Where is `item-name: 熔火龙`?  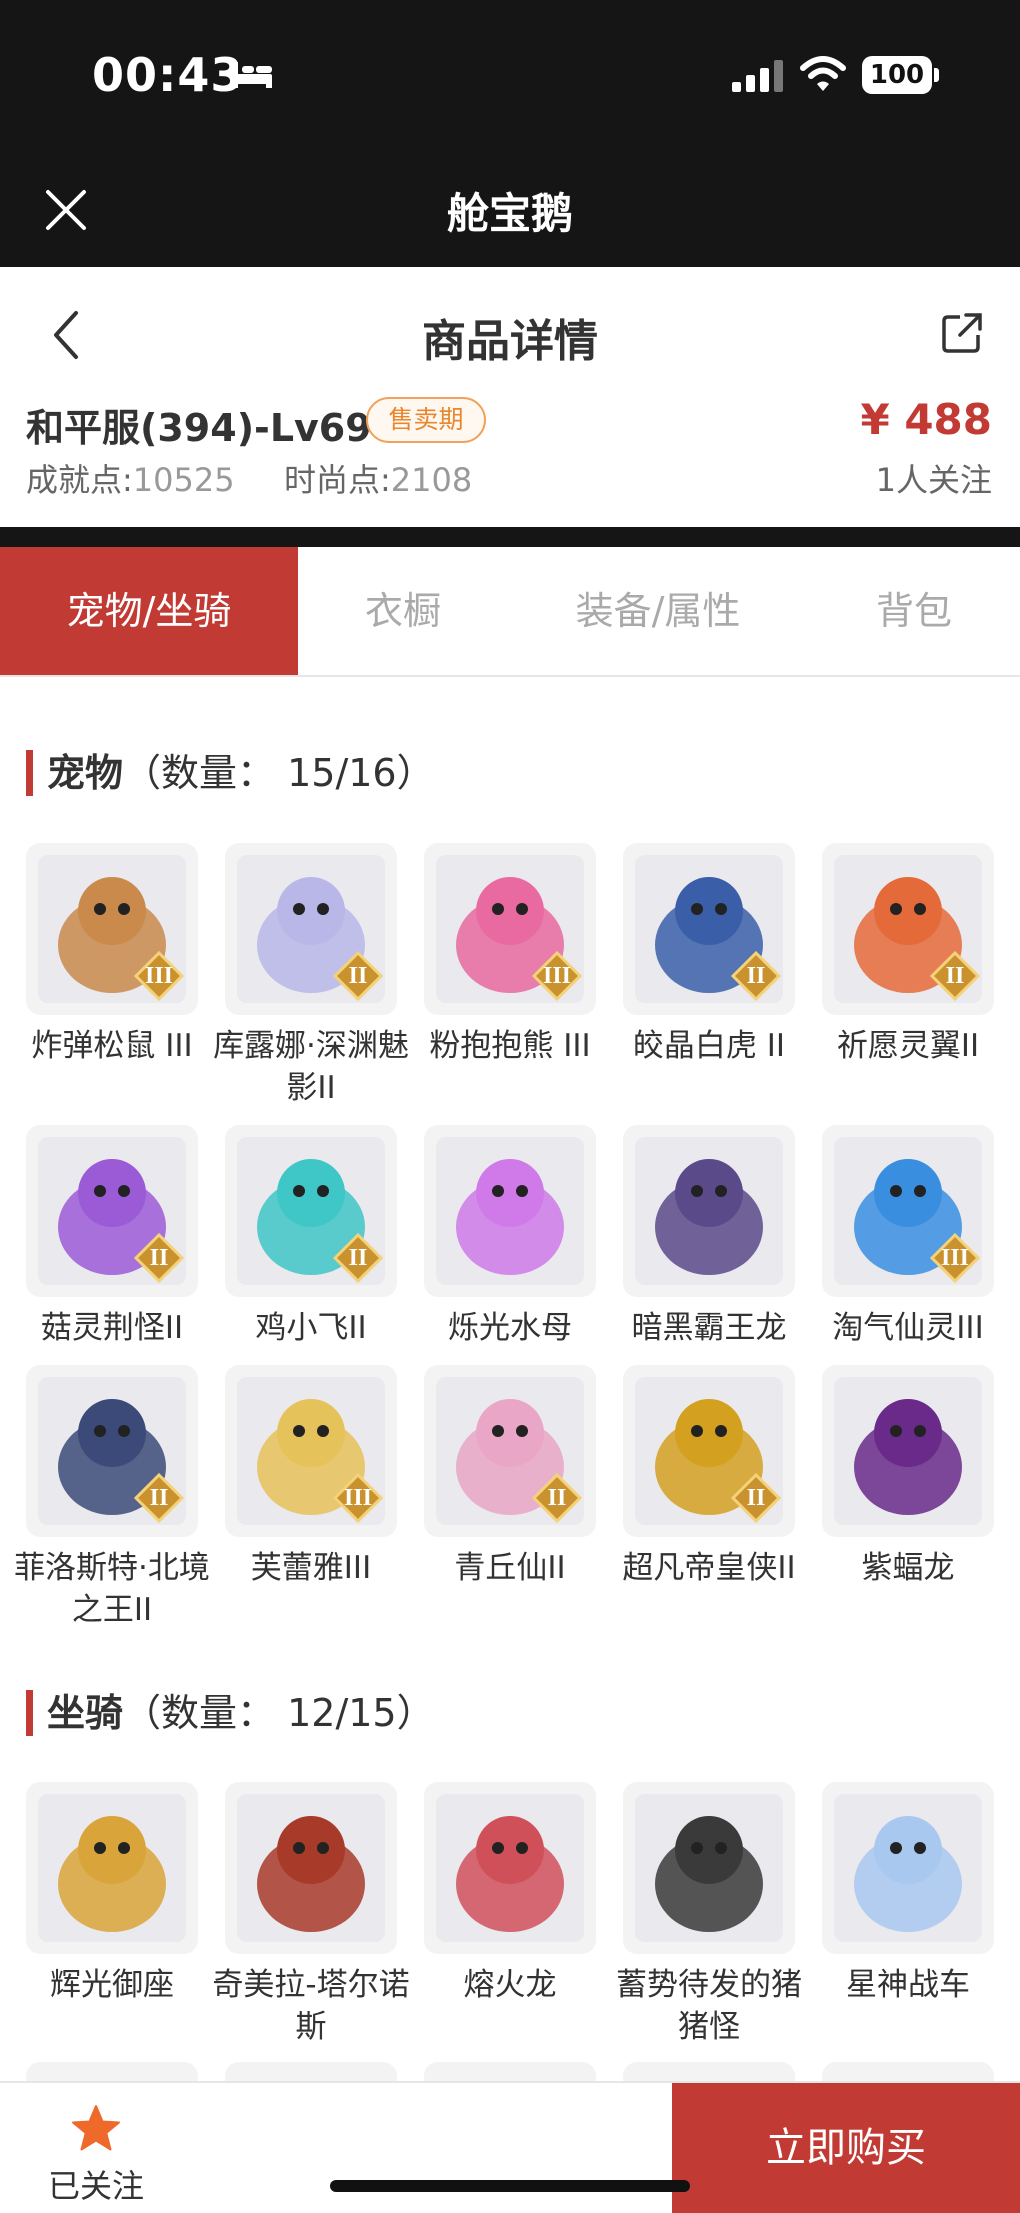
item-name: 熔火龙 is located at coordinates (510, 1985).